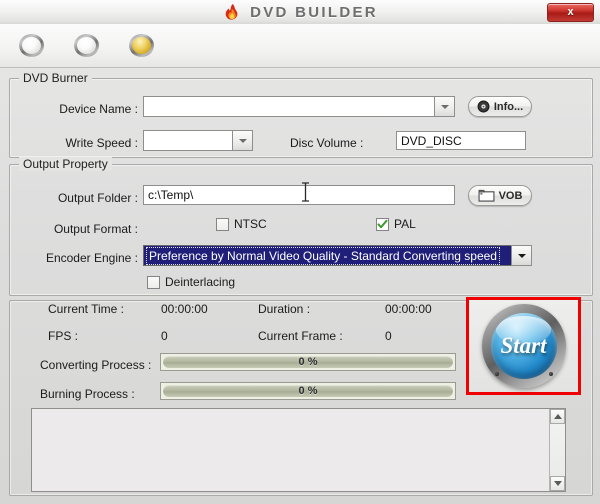 The height and width of the screenshot is (504, 600). What do you see at coordinates (250, 224) in the screenshot?
I see `ntsc-label: NTSC` at bounding box center [250, 224].